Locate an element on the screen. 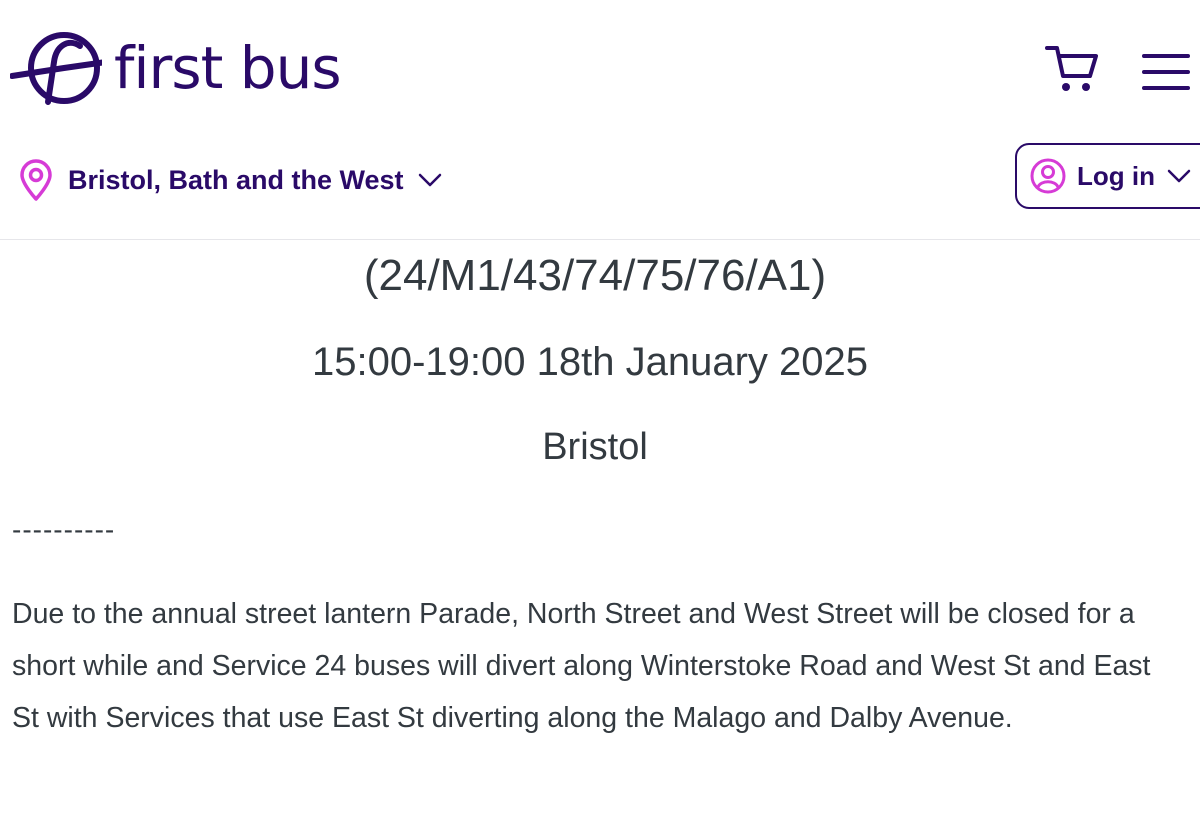  first-bus-logo: first bus is located at coordinates (176, 68).